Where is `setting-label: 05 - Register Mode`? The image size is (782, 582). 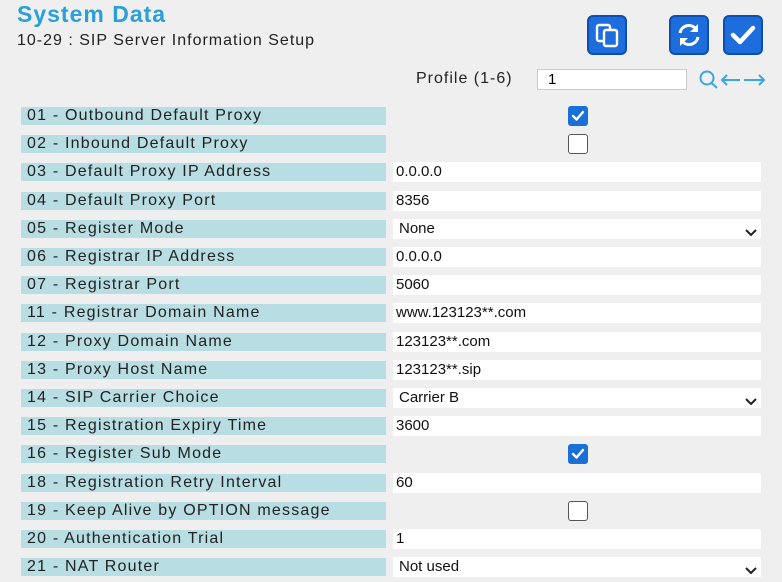
setting-label: 05 - Register Mode is located at coordinates (203, 229).